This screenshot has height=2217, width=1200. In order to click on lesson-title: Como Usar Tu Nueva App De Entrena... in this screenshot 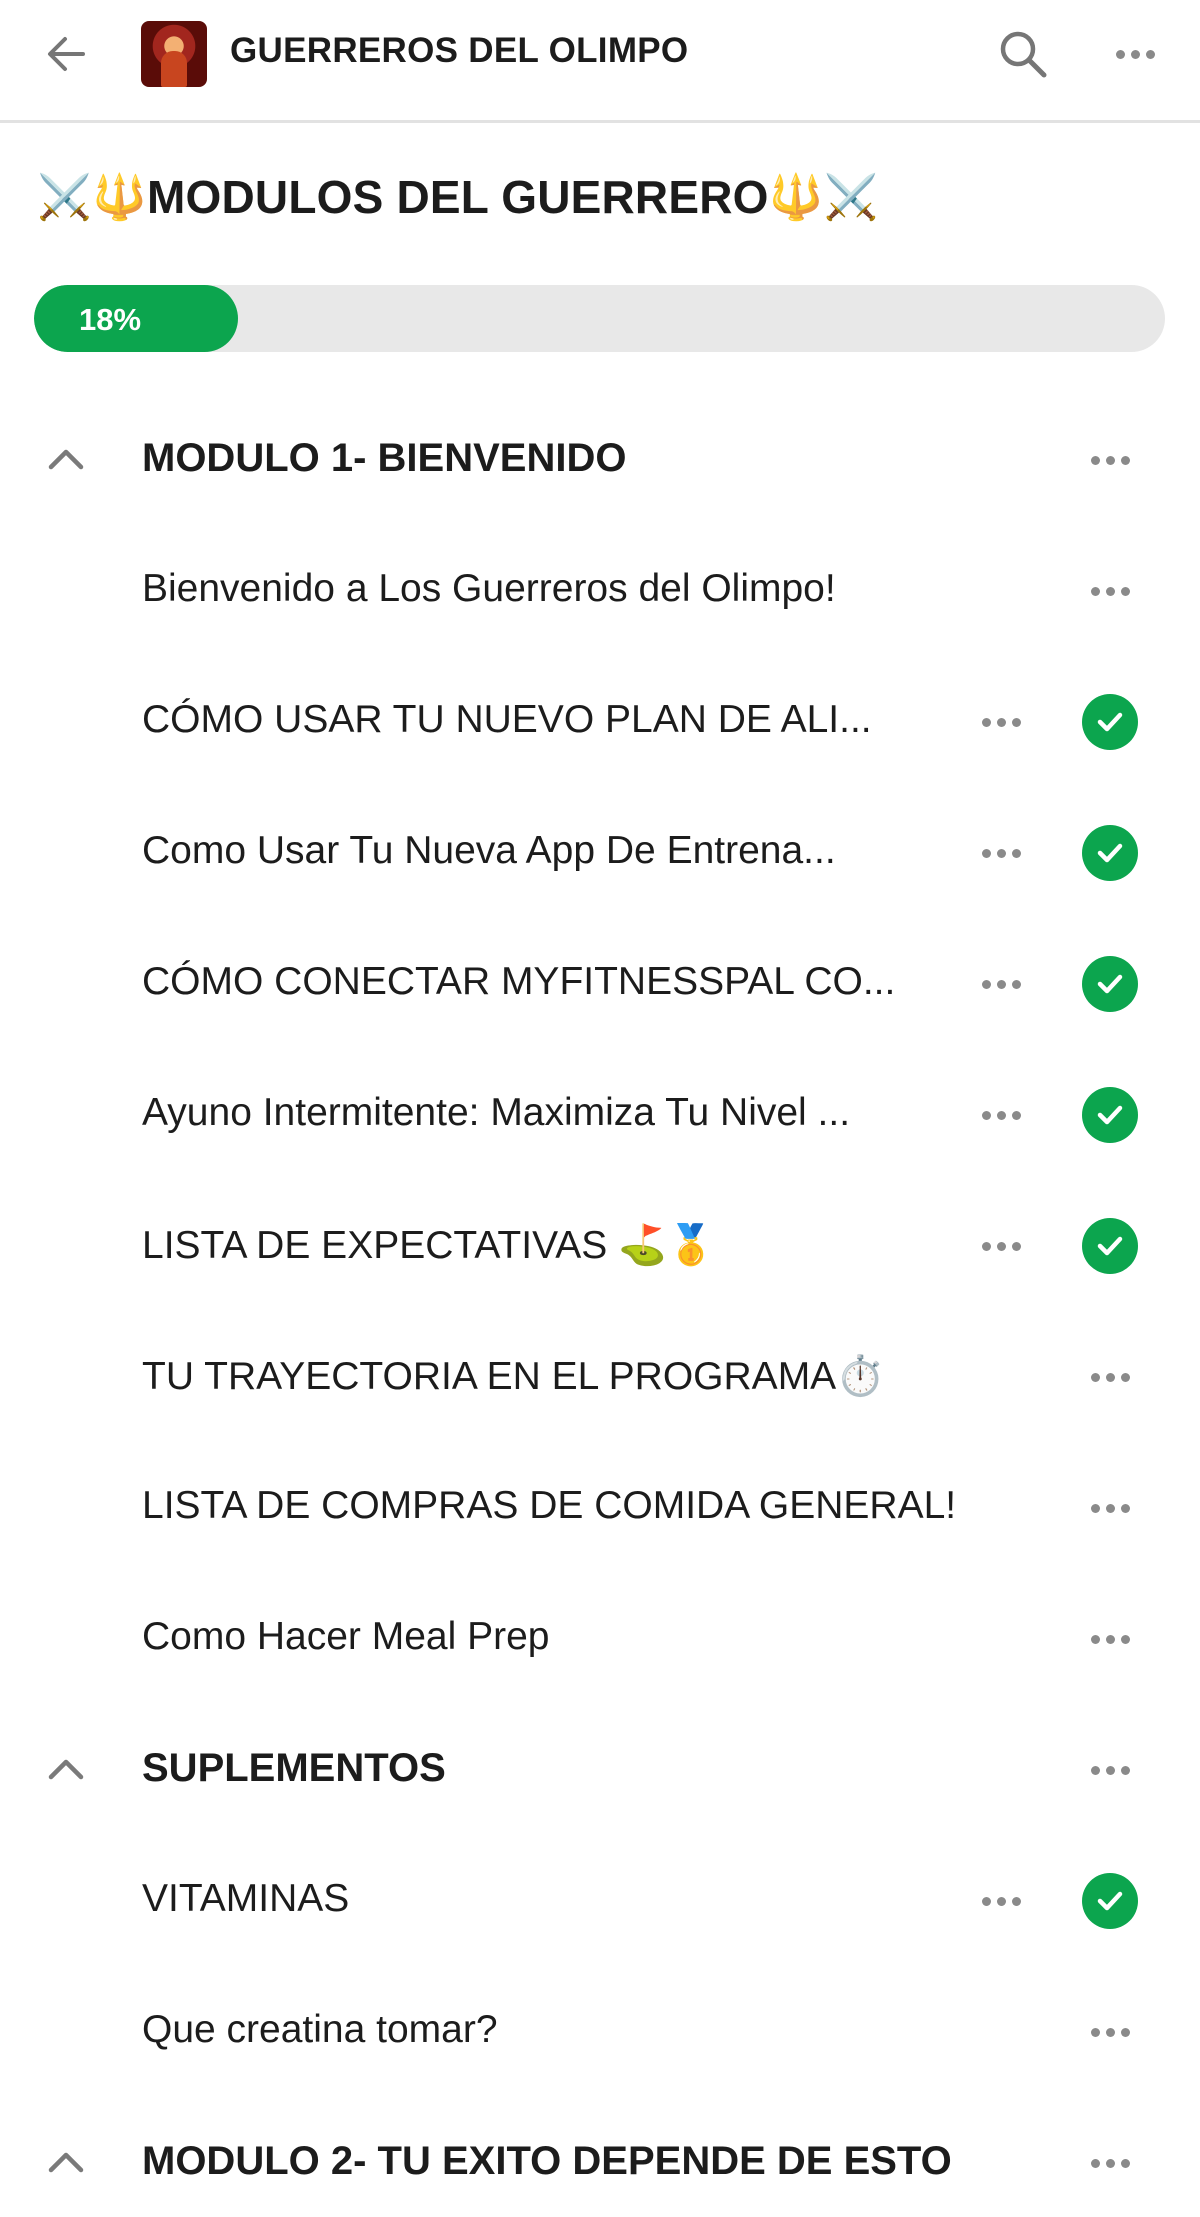, I will do `click(489, 850)`.